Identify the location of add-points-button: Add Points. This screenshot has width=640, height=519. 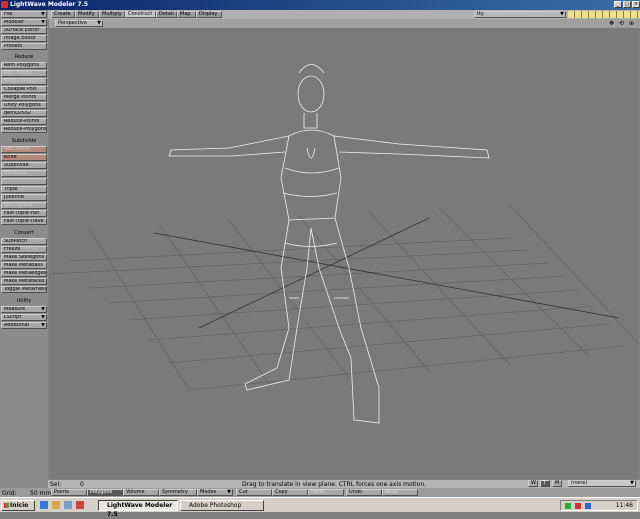
(24, 149).